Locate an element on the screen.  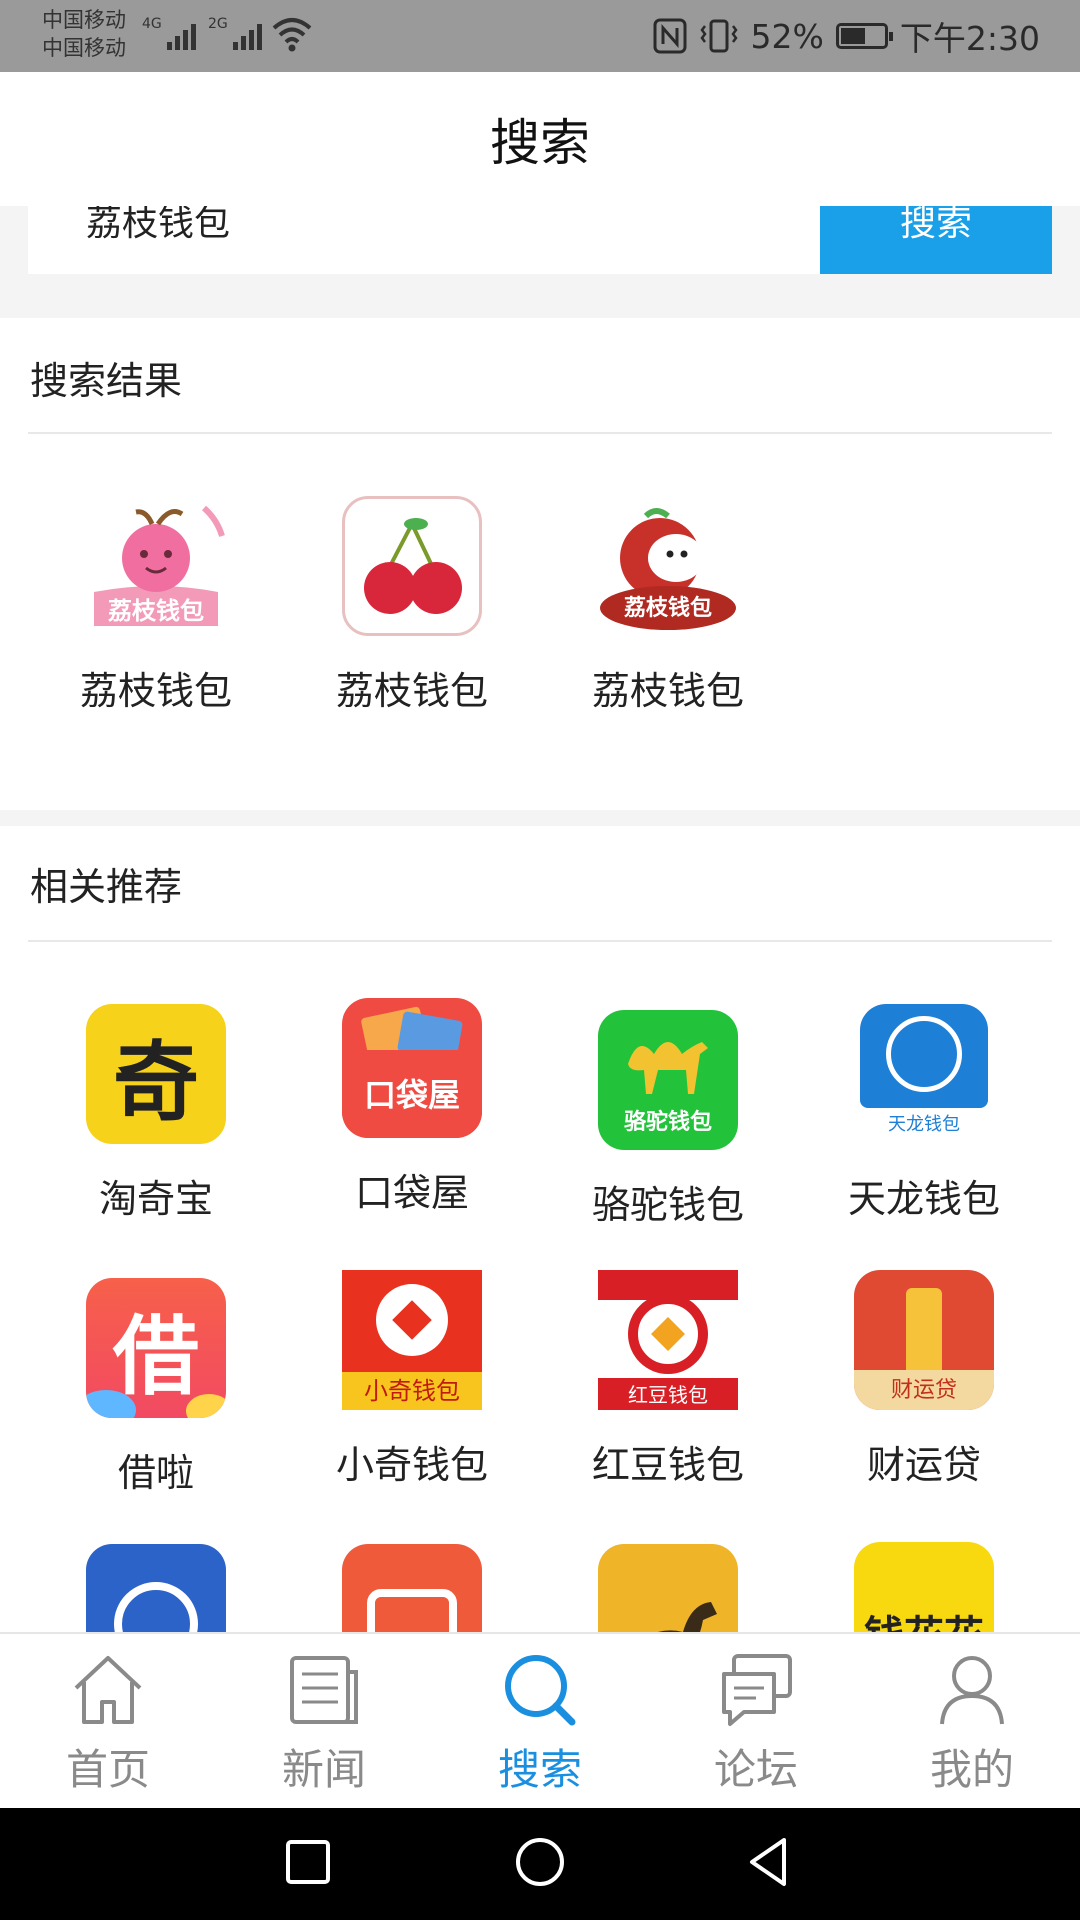
result-app-3: 荔枝钱包 荔枝钱包 is located at coordinates (668, 605).